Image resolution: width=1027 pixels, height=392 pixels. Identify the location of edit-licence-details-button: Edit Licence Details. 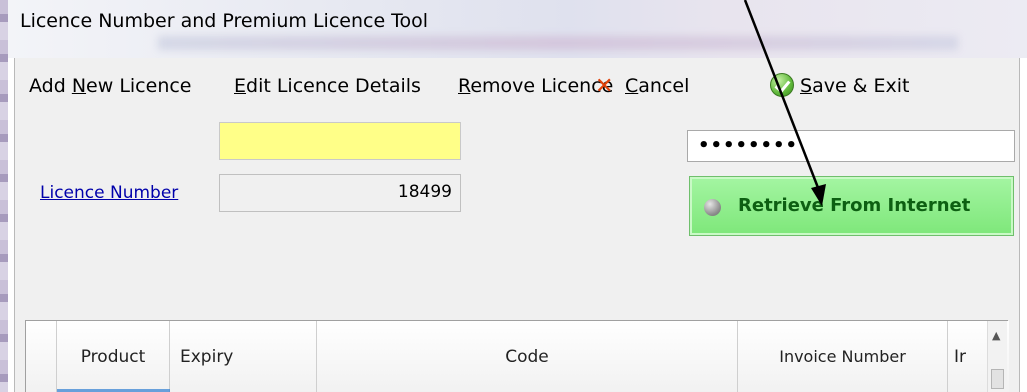
(327, 86).